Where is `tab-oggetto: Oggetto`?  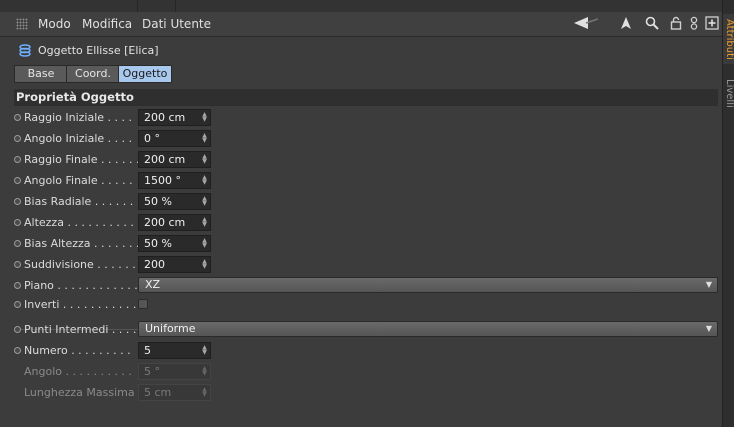
tab-oggetto: Oggetto is located at coordinates (145, 74).